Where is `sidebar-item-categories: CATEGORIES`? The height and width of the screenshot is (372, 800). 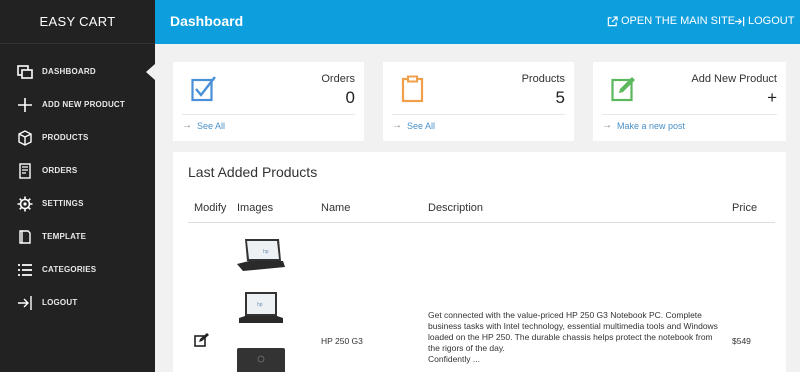
sidebar-item-categories: CATEGORIES is located at coordinates (77, 269).